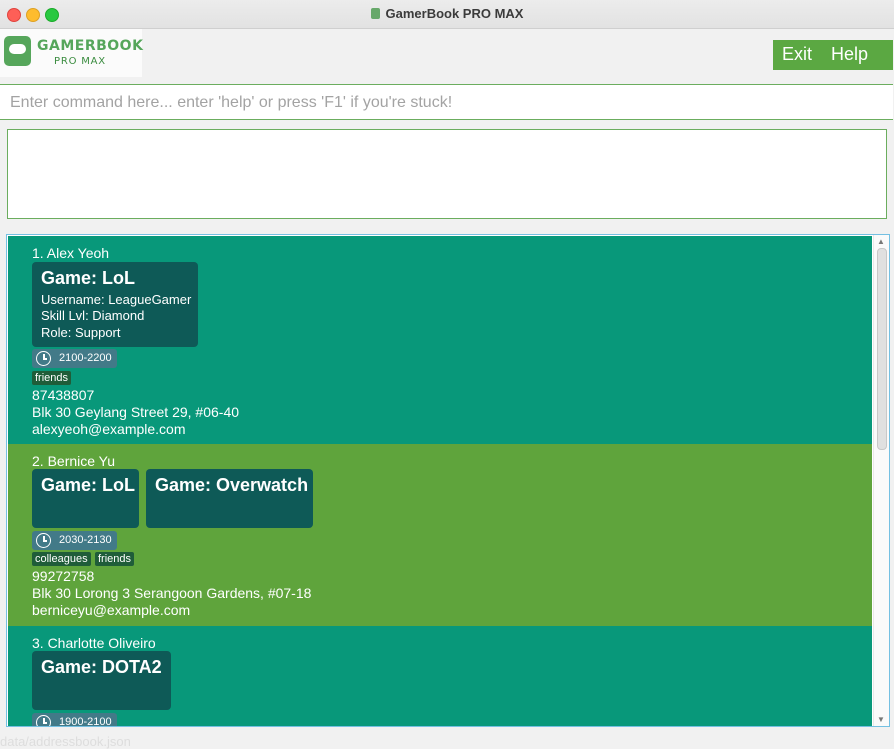  Describe the element at coordinates (63, 576) in the screenshot. I see `contact-phone: 99272758` at that location.